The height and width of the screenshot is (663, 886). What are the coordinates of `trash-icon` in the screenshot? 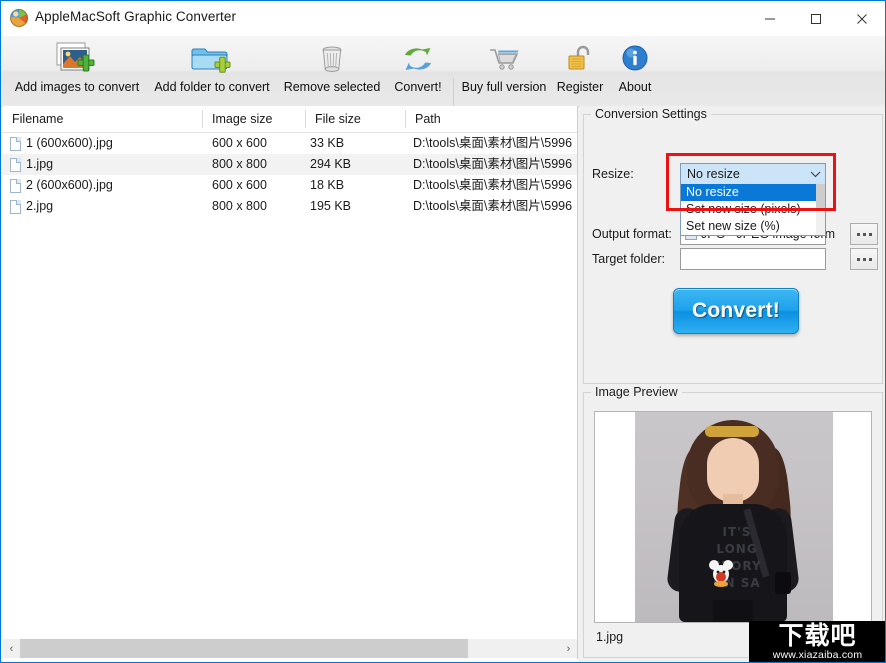 It's located at (332, 59).